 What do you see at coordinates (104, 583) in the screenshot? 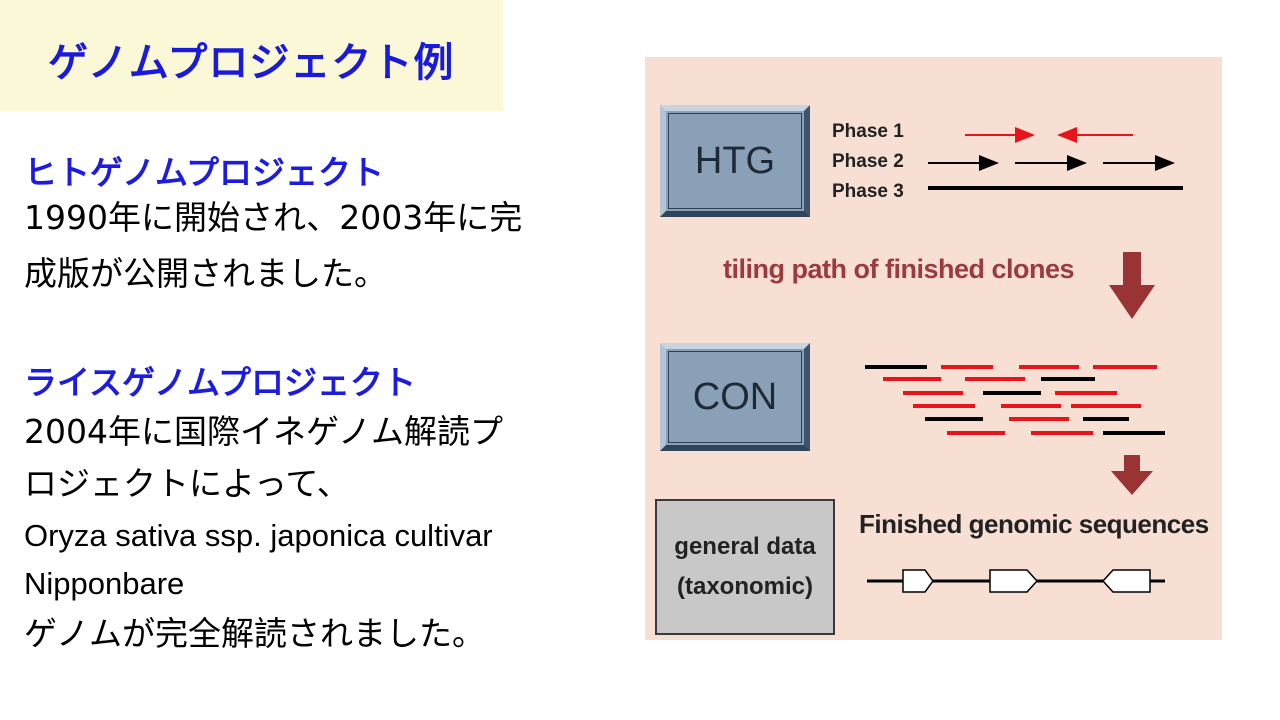
I see `rice-species-line-2: Nipponbare` at bounding box center [104, 583].